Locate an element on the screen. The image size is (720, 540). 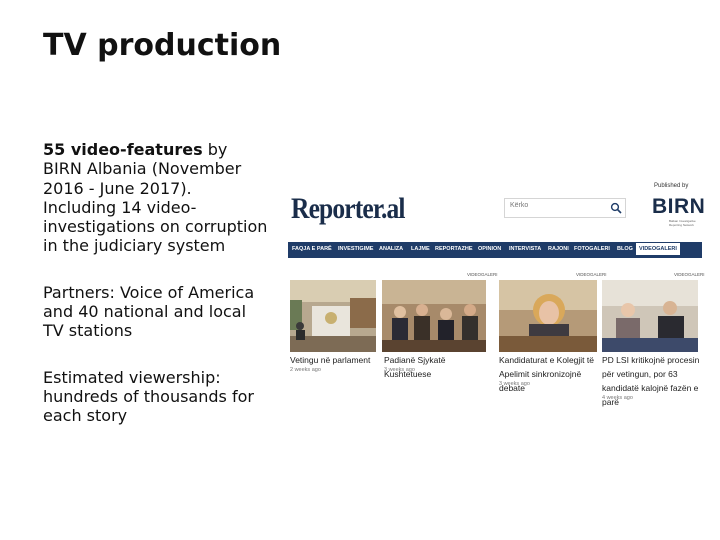
press-photo is located at coordinates (650, 316).